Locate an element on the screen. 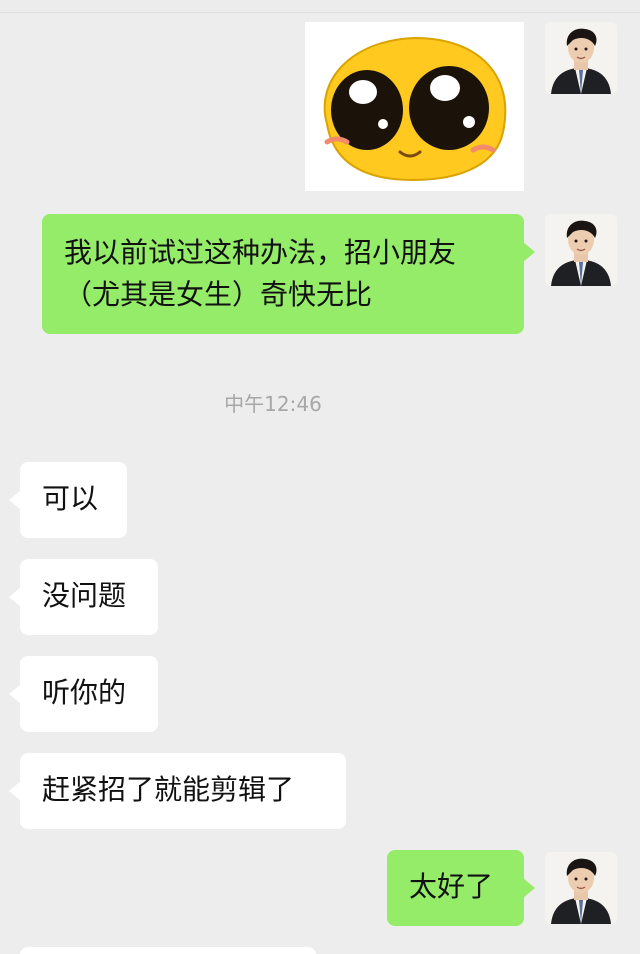  pleading-face-sticker-icon is located at coordinates (414, 106).